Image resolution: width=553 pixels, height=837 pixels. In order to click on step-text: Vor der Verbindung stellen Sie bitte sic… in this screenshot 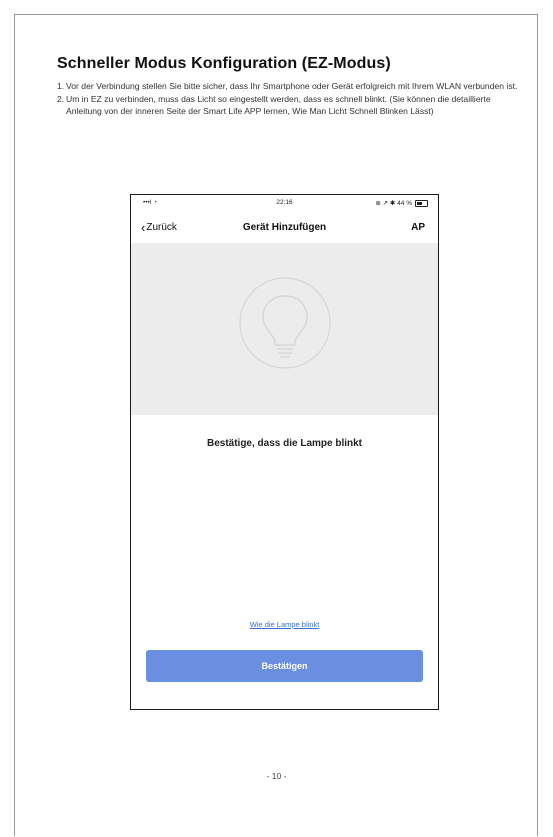, I will do `click(292, 86)`.